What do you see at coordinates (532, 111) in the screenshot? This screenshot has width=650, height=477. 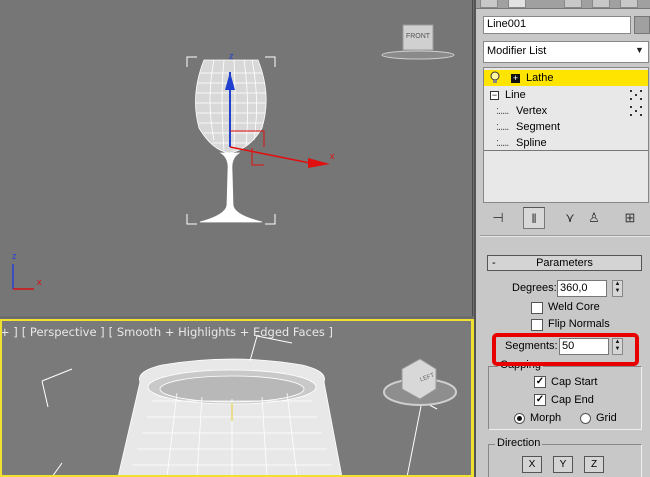 I see `stack-item-vertex-label: Vertex` at bounding box center [532, 111].